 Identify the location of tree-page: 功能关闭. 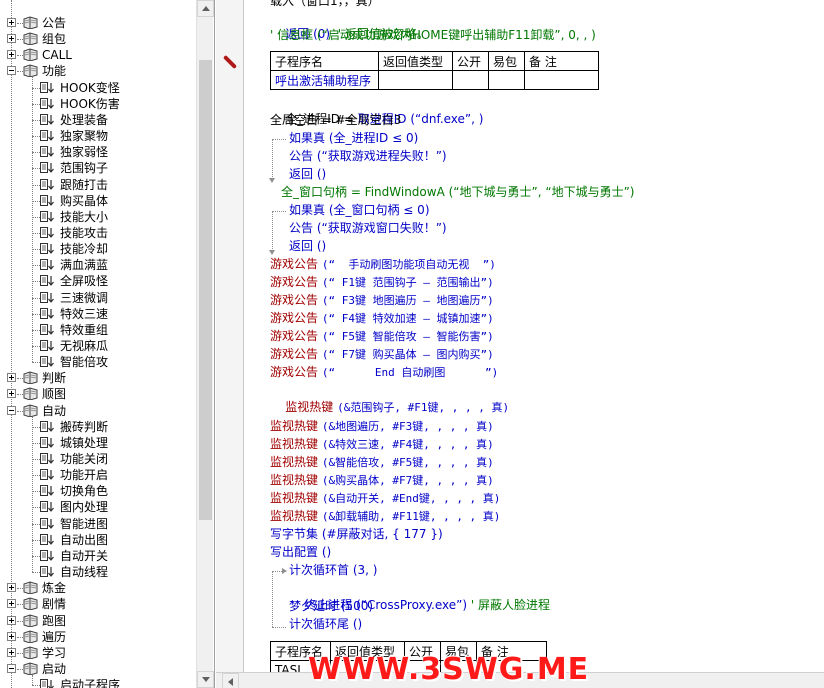
(98, 459).